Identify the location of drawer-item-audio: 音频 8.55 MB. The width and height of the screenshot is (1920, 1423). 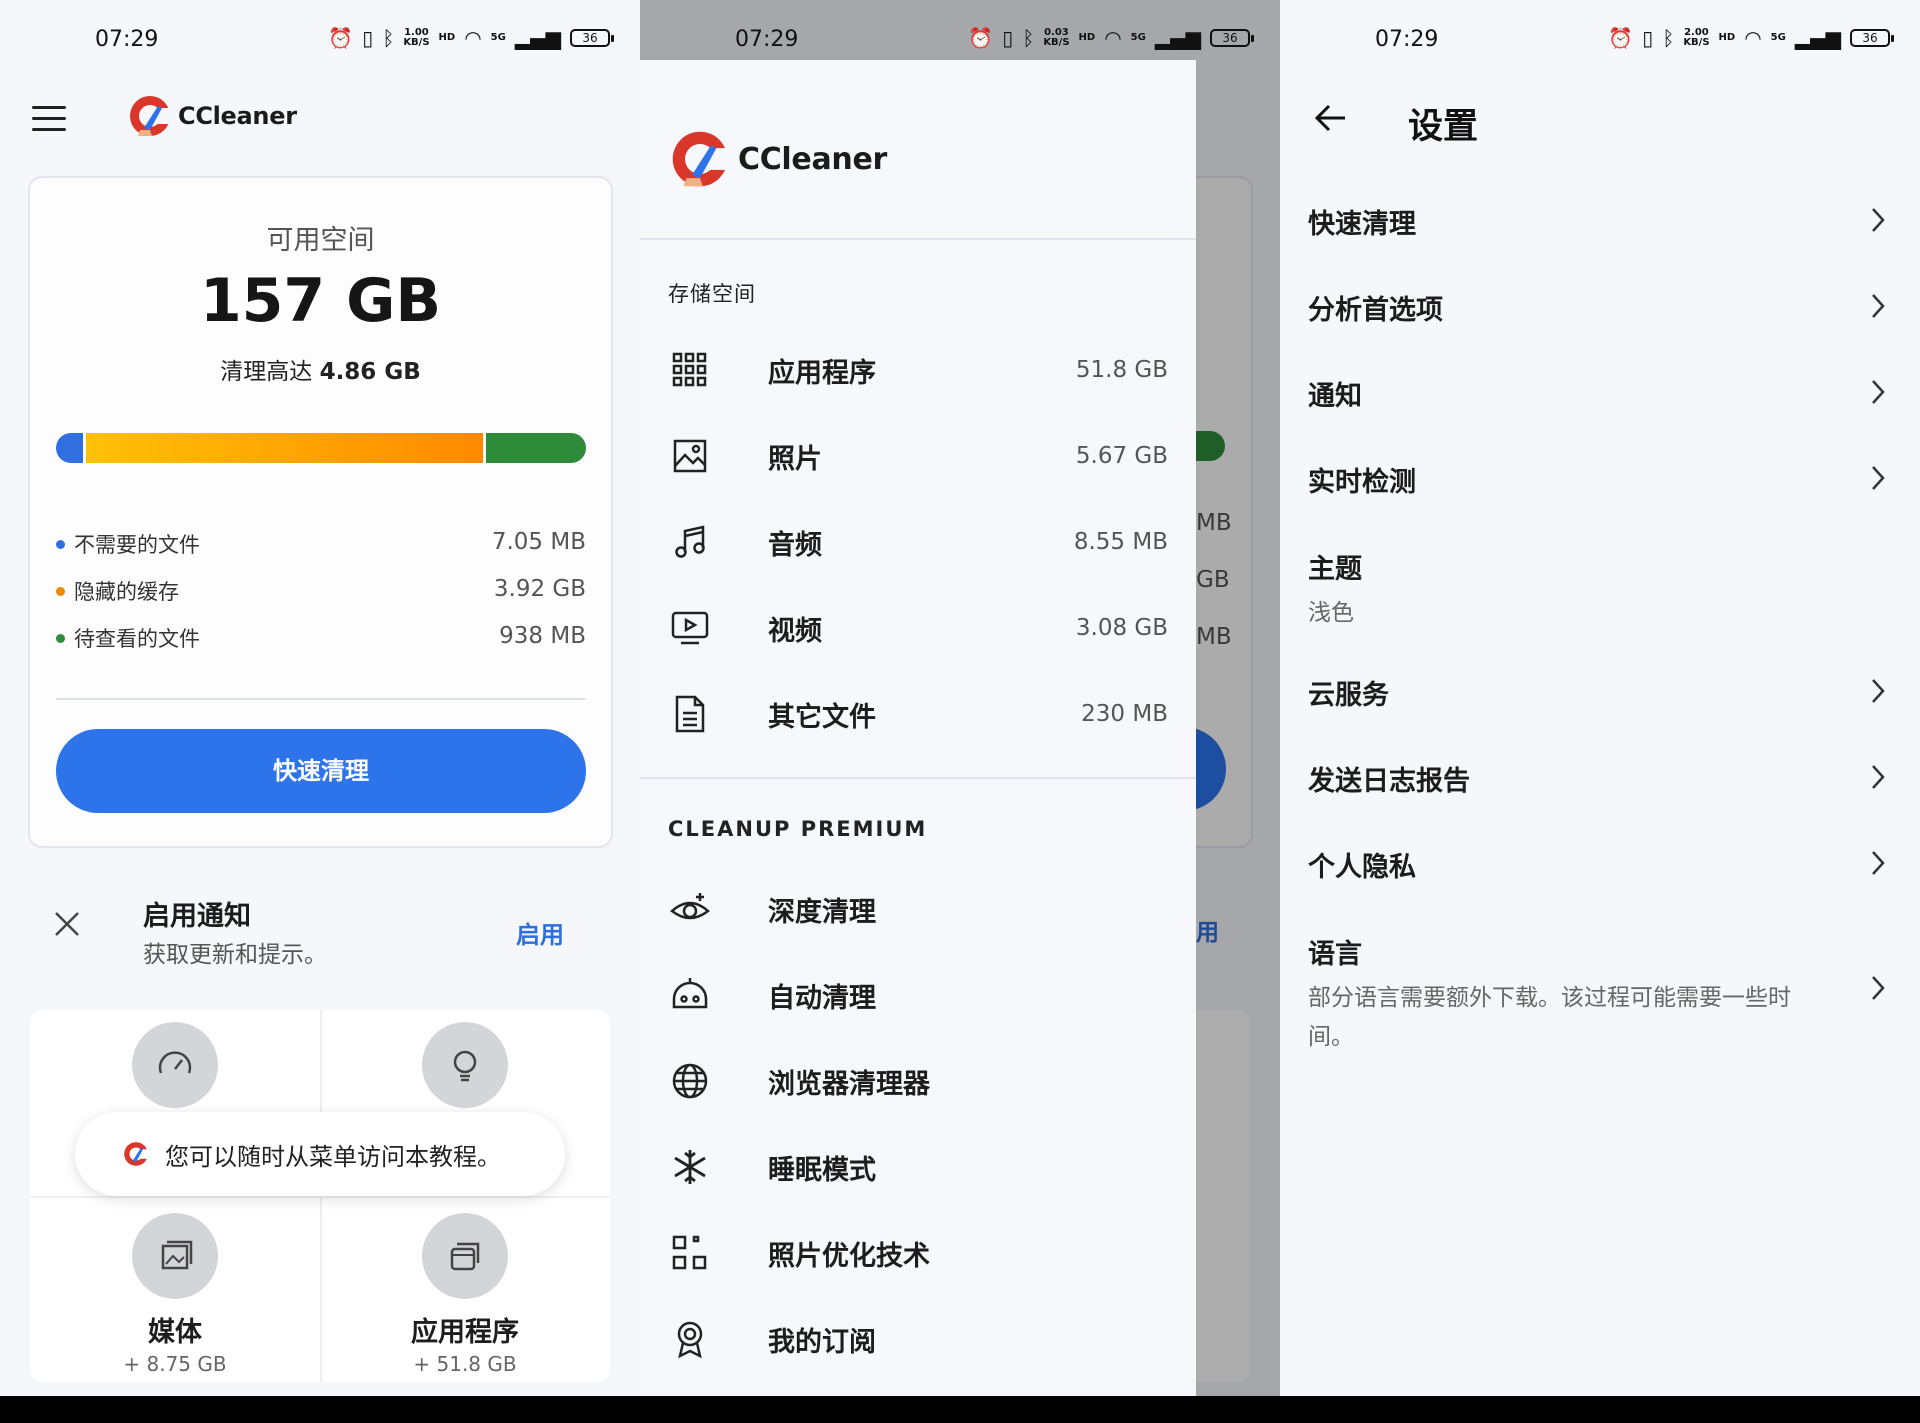
(918, 542).